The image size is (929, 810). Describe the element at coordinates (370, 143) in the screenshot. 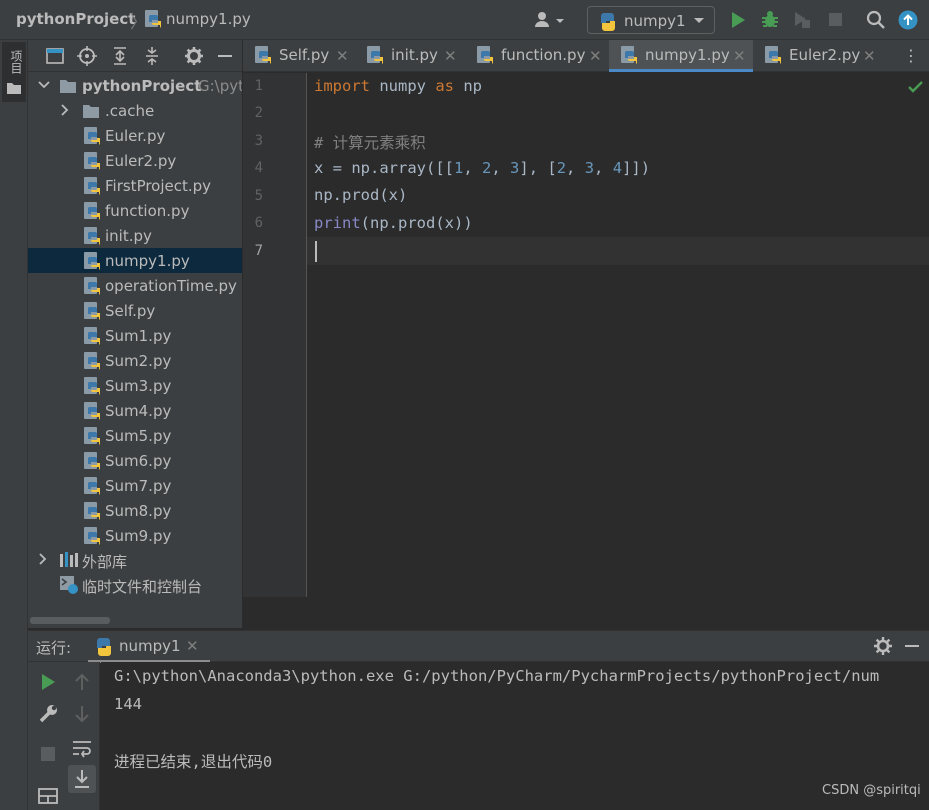

I see `code-line-3: # 计算元素乘积` at that location.